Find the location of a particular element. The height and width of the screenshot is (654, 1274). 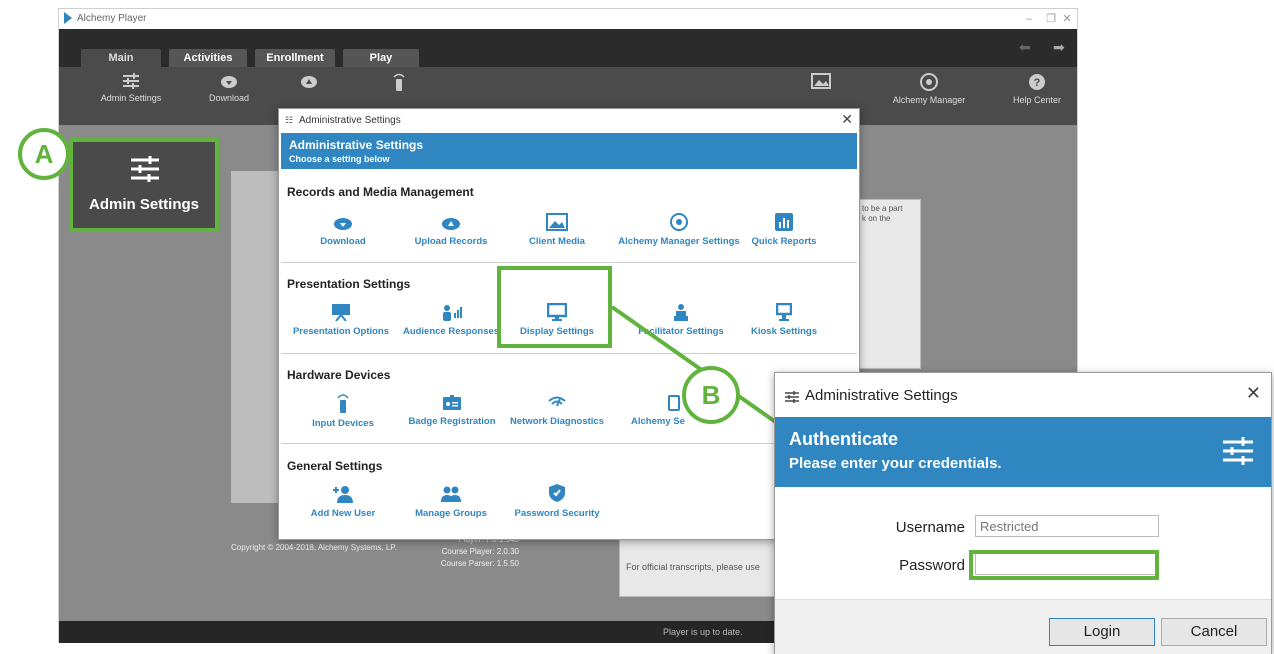

item-label: Alchemy Se is located at coordinates (658, 421).